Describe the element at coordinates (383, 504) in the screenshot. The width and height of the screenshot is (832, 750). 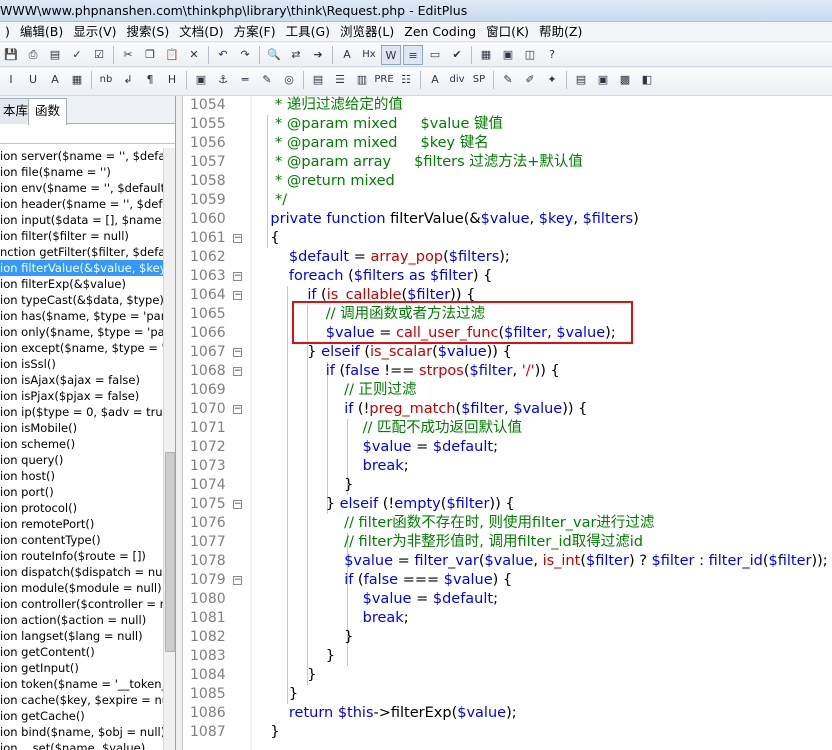
I see `code-line: } elseif (!empty($filter)) {` at that location.